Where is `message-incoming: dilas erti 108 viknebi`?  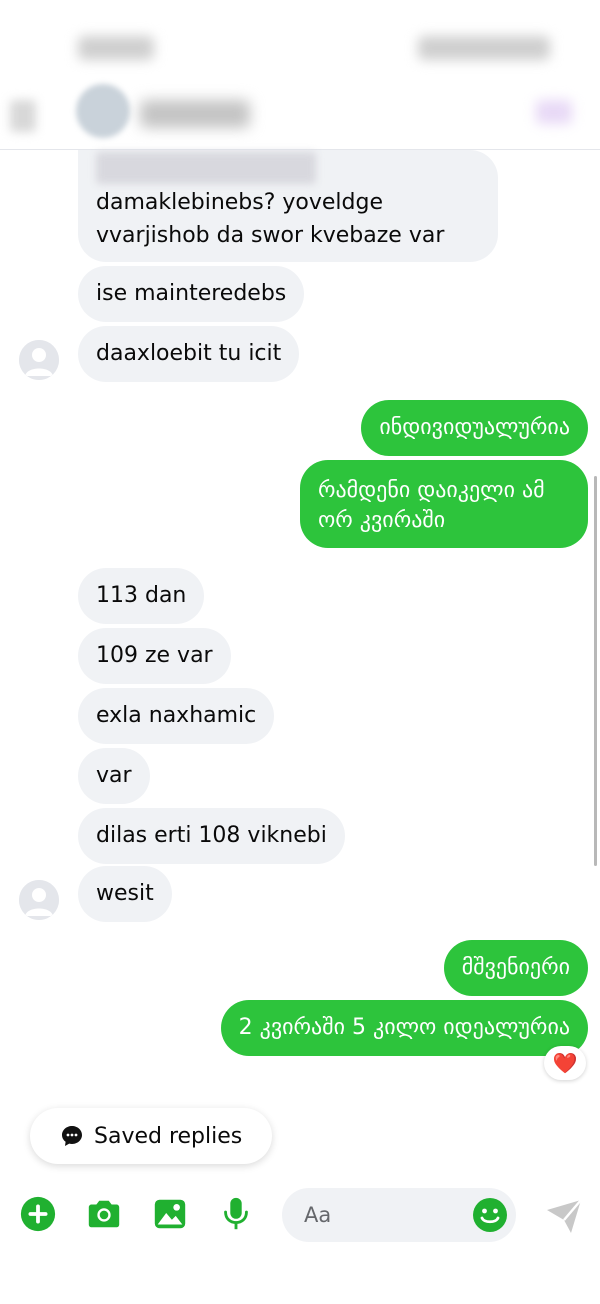 message-incoming: dilas erti 108 viknebi is located at coordinates (211, 836).